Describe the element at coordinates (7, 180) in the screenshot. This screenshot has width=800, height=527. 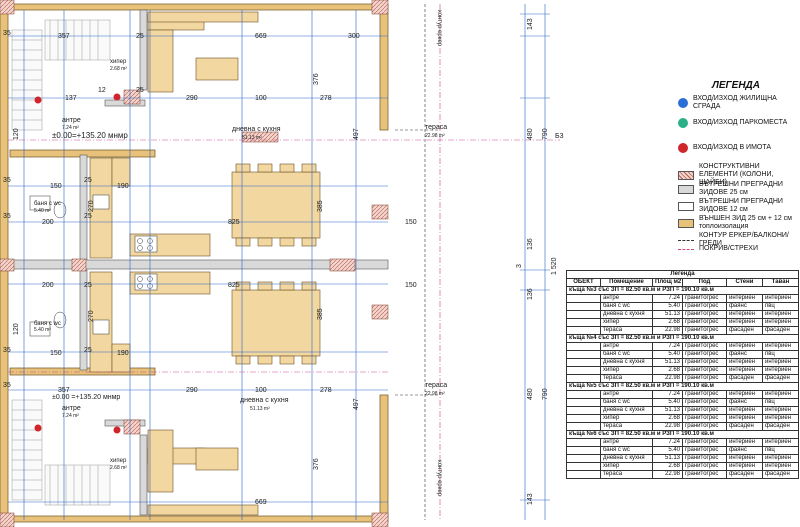
I see `dim-35-b: 35` at that location.